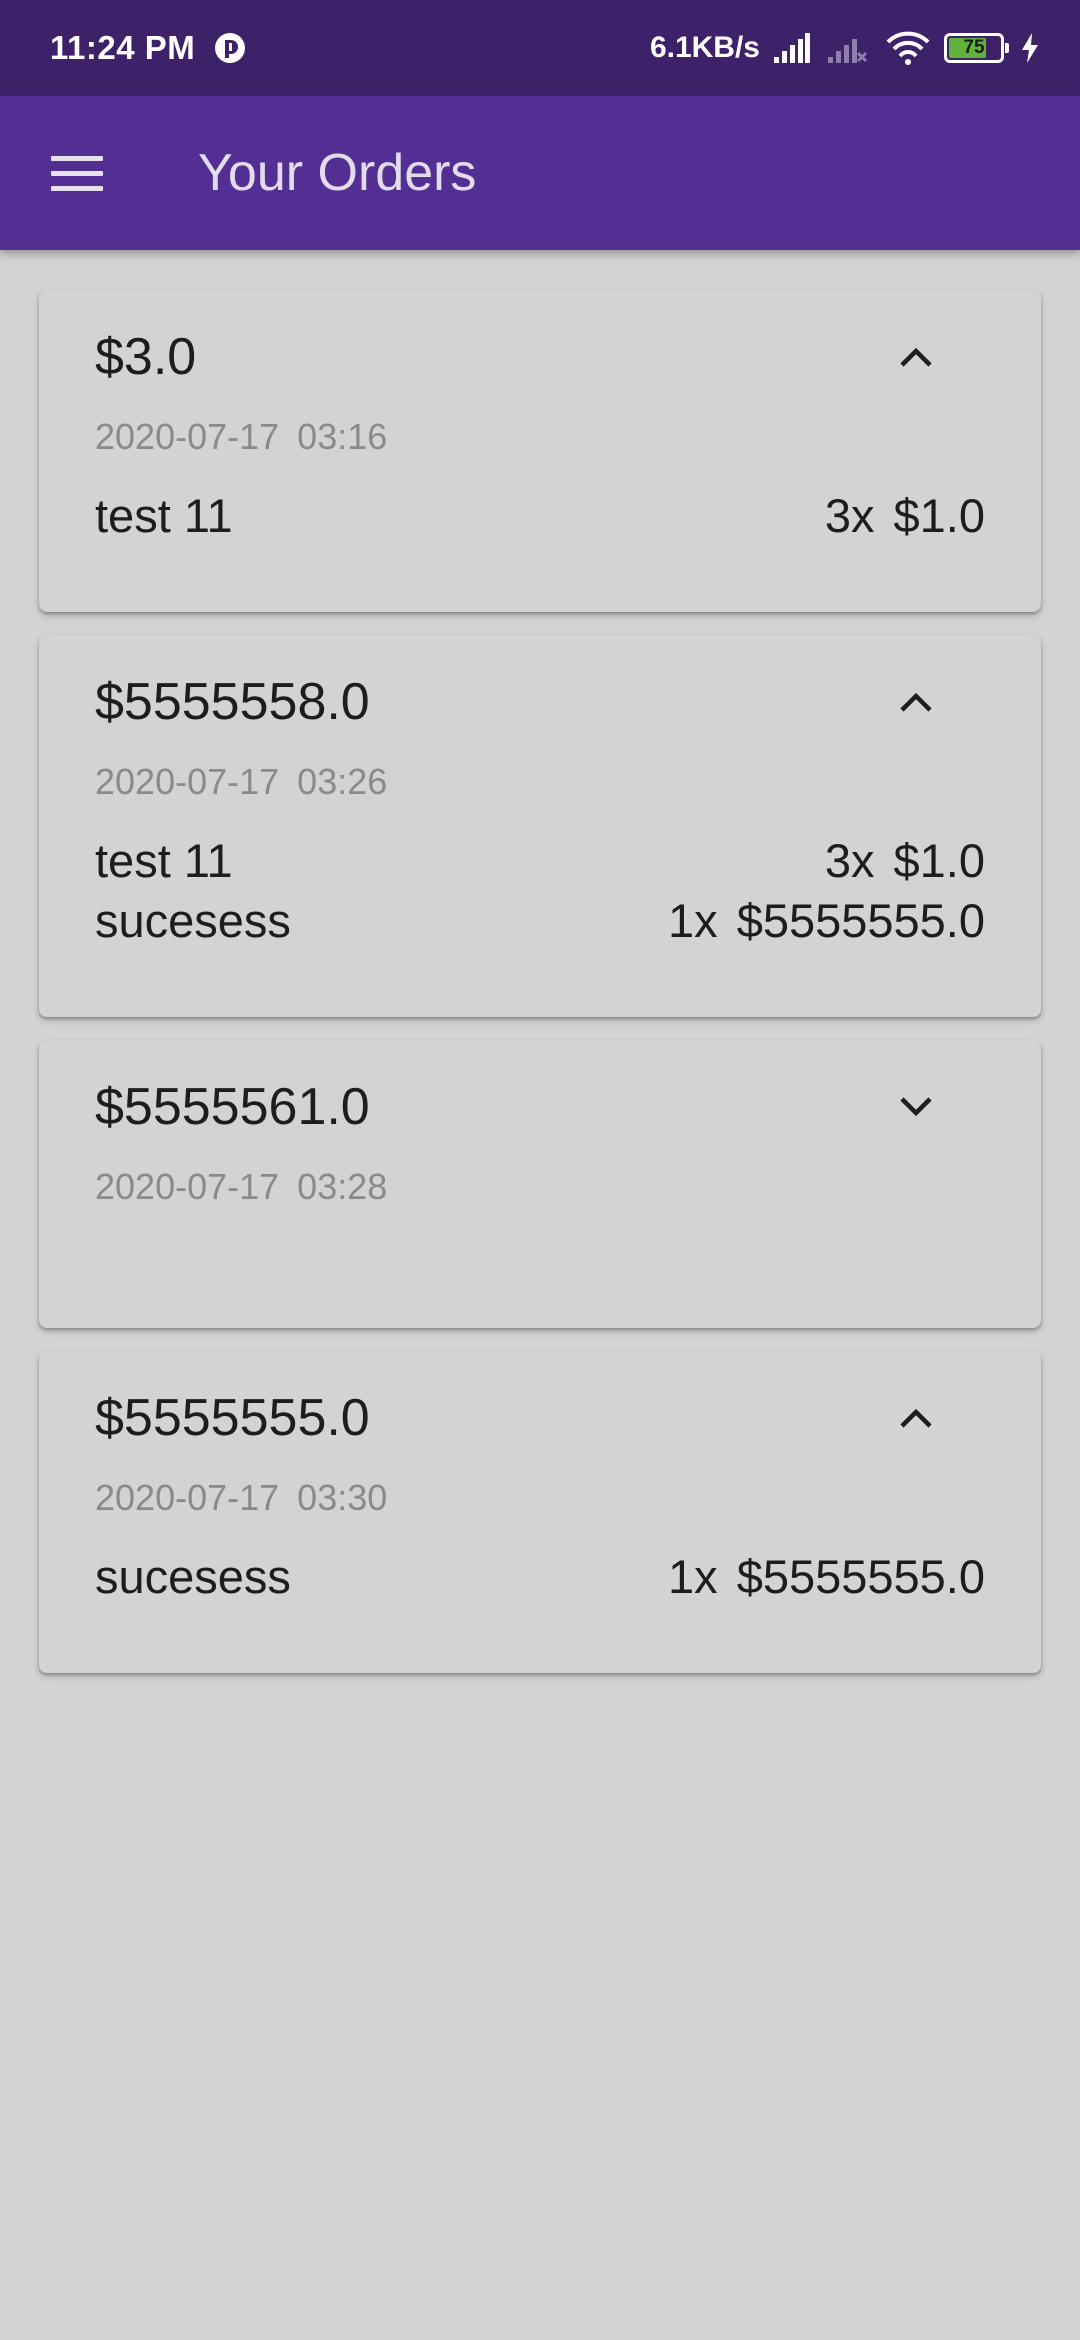 The image size is (1080, 2340). I want to click on order-total: $5555558.0, so click(232, 702).